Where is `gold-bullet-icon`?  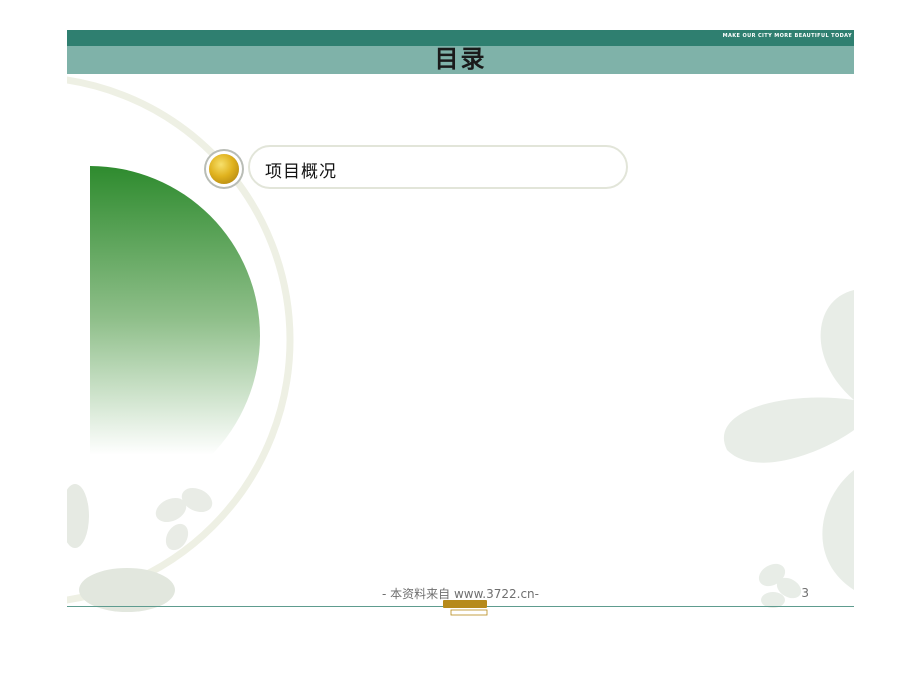
gold-bullet-icon is located at coordinates (224, 169).